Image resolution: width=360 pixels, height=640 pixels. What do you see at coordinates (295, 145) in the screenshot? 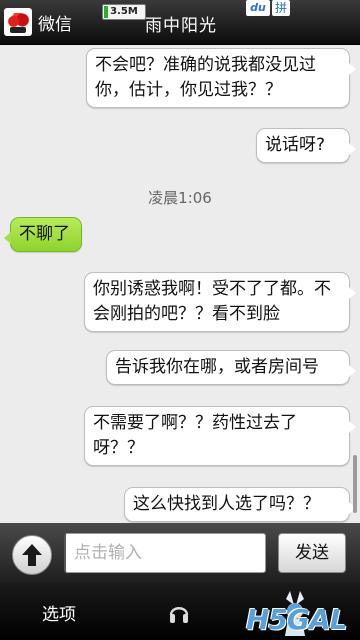
I see `message-text: 说话呀?` at bounding box center [295, 145].